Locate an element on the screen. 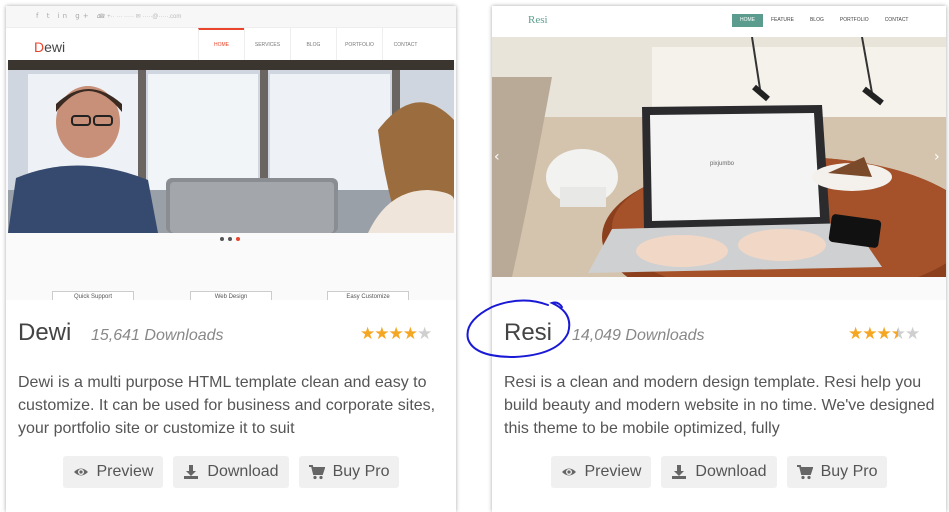 Image resolution: width=949 pixels, height=512 pixels. feature-box: Easy Customize is located at coordinates (368, 295).